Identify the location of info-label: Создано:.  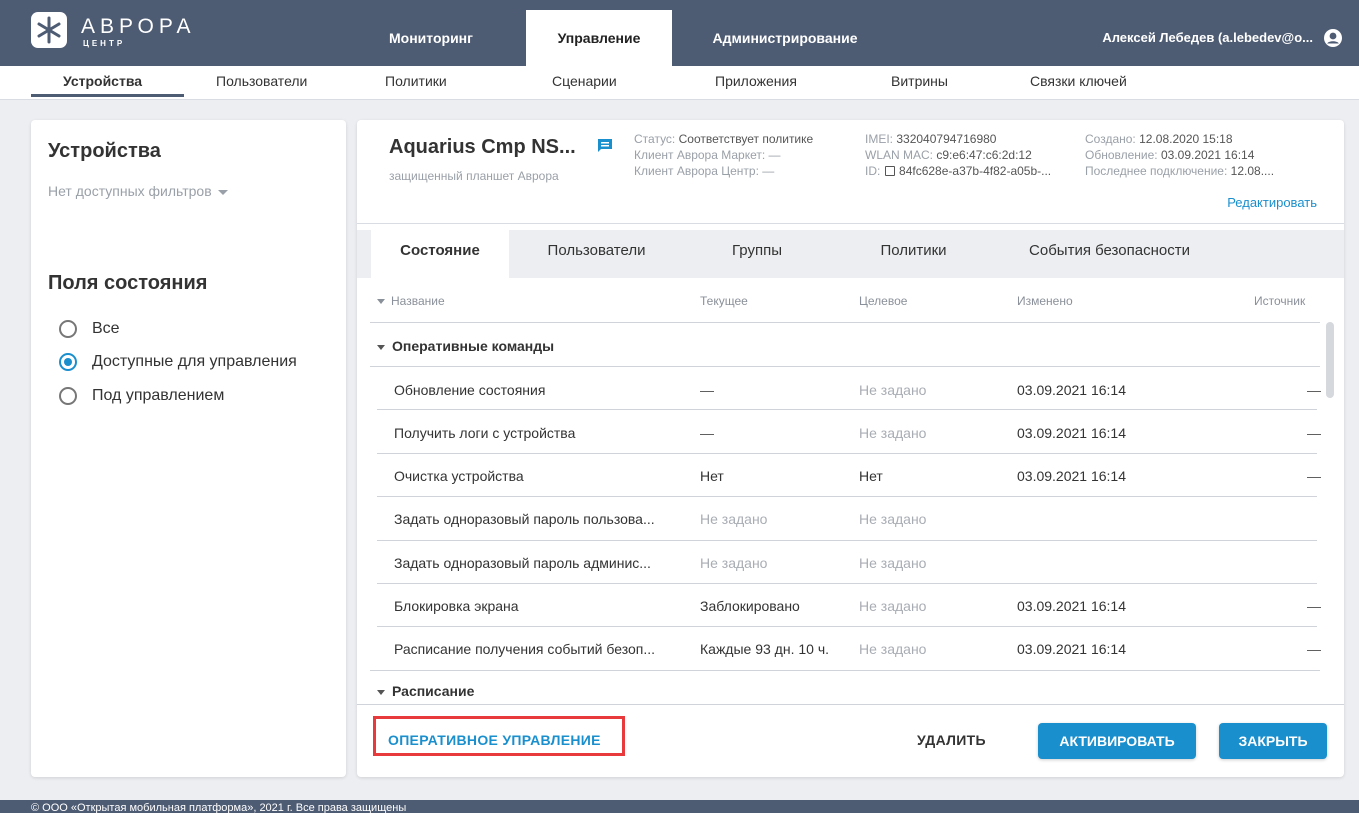
(1110, 139).